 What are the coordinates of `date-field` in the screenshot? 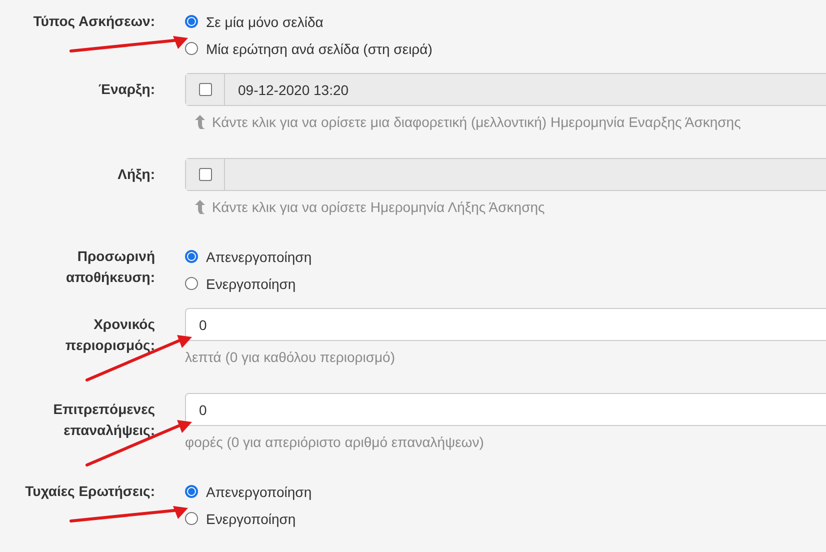 It's located at (505, 174).